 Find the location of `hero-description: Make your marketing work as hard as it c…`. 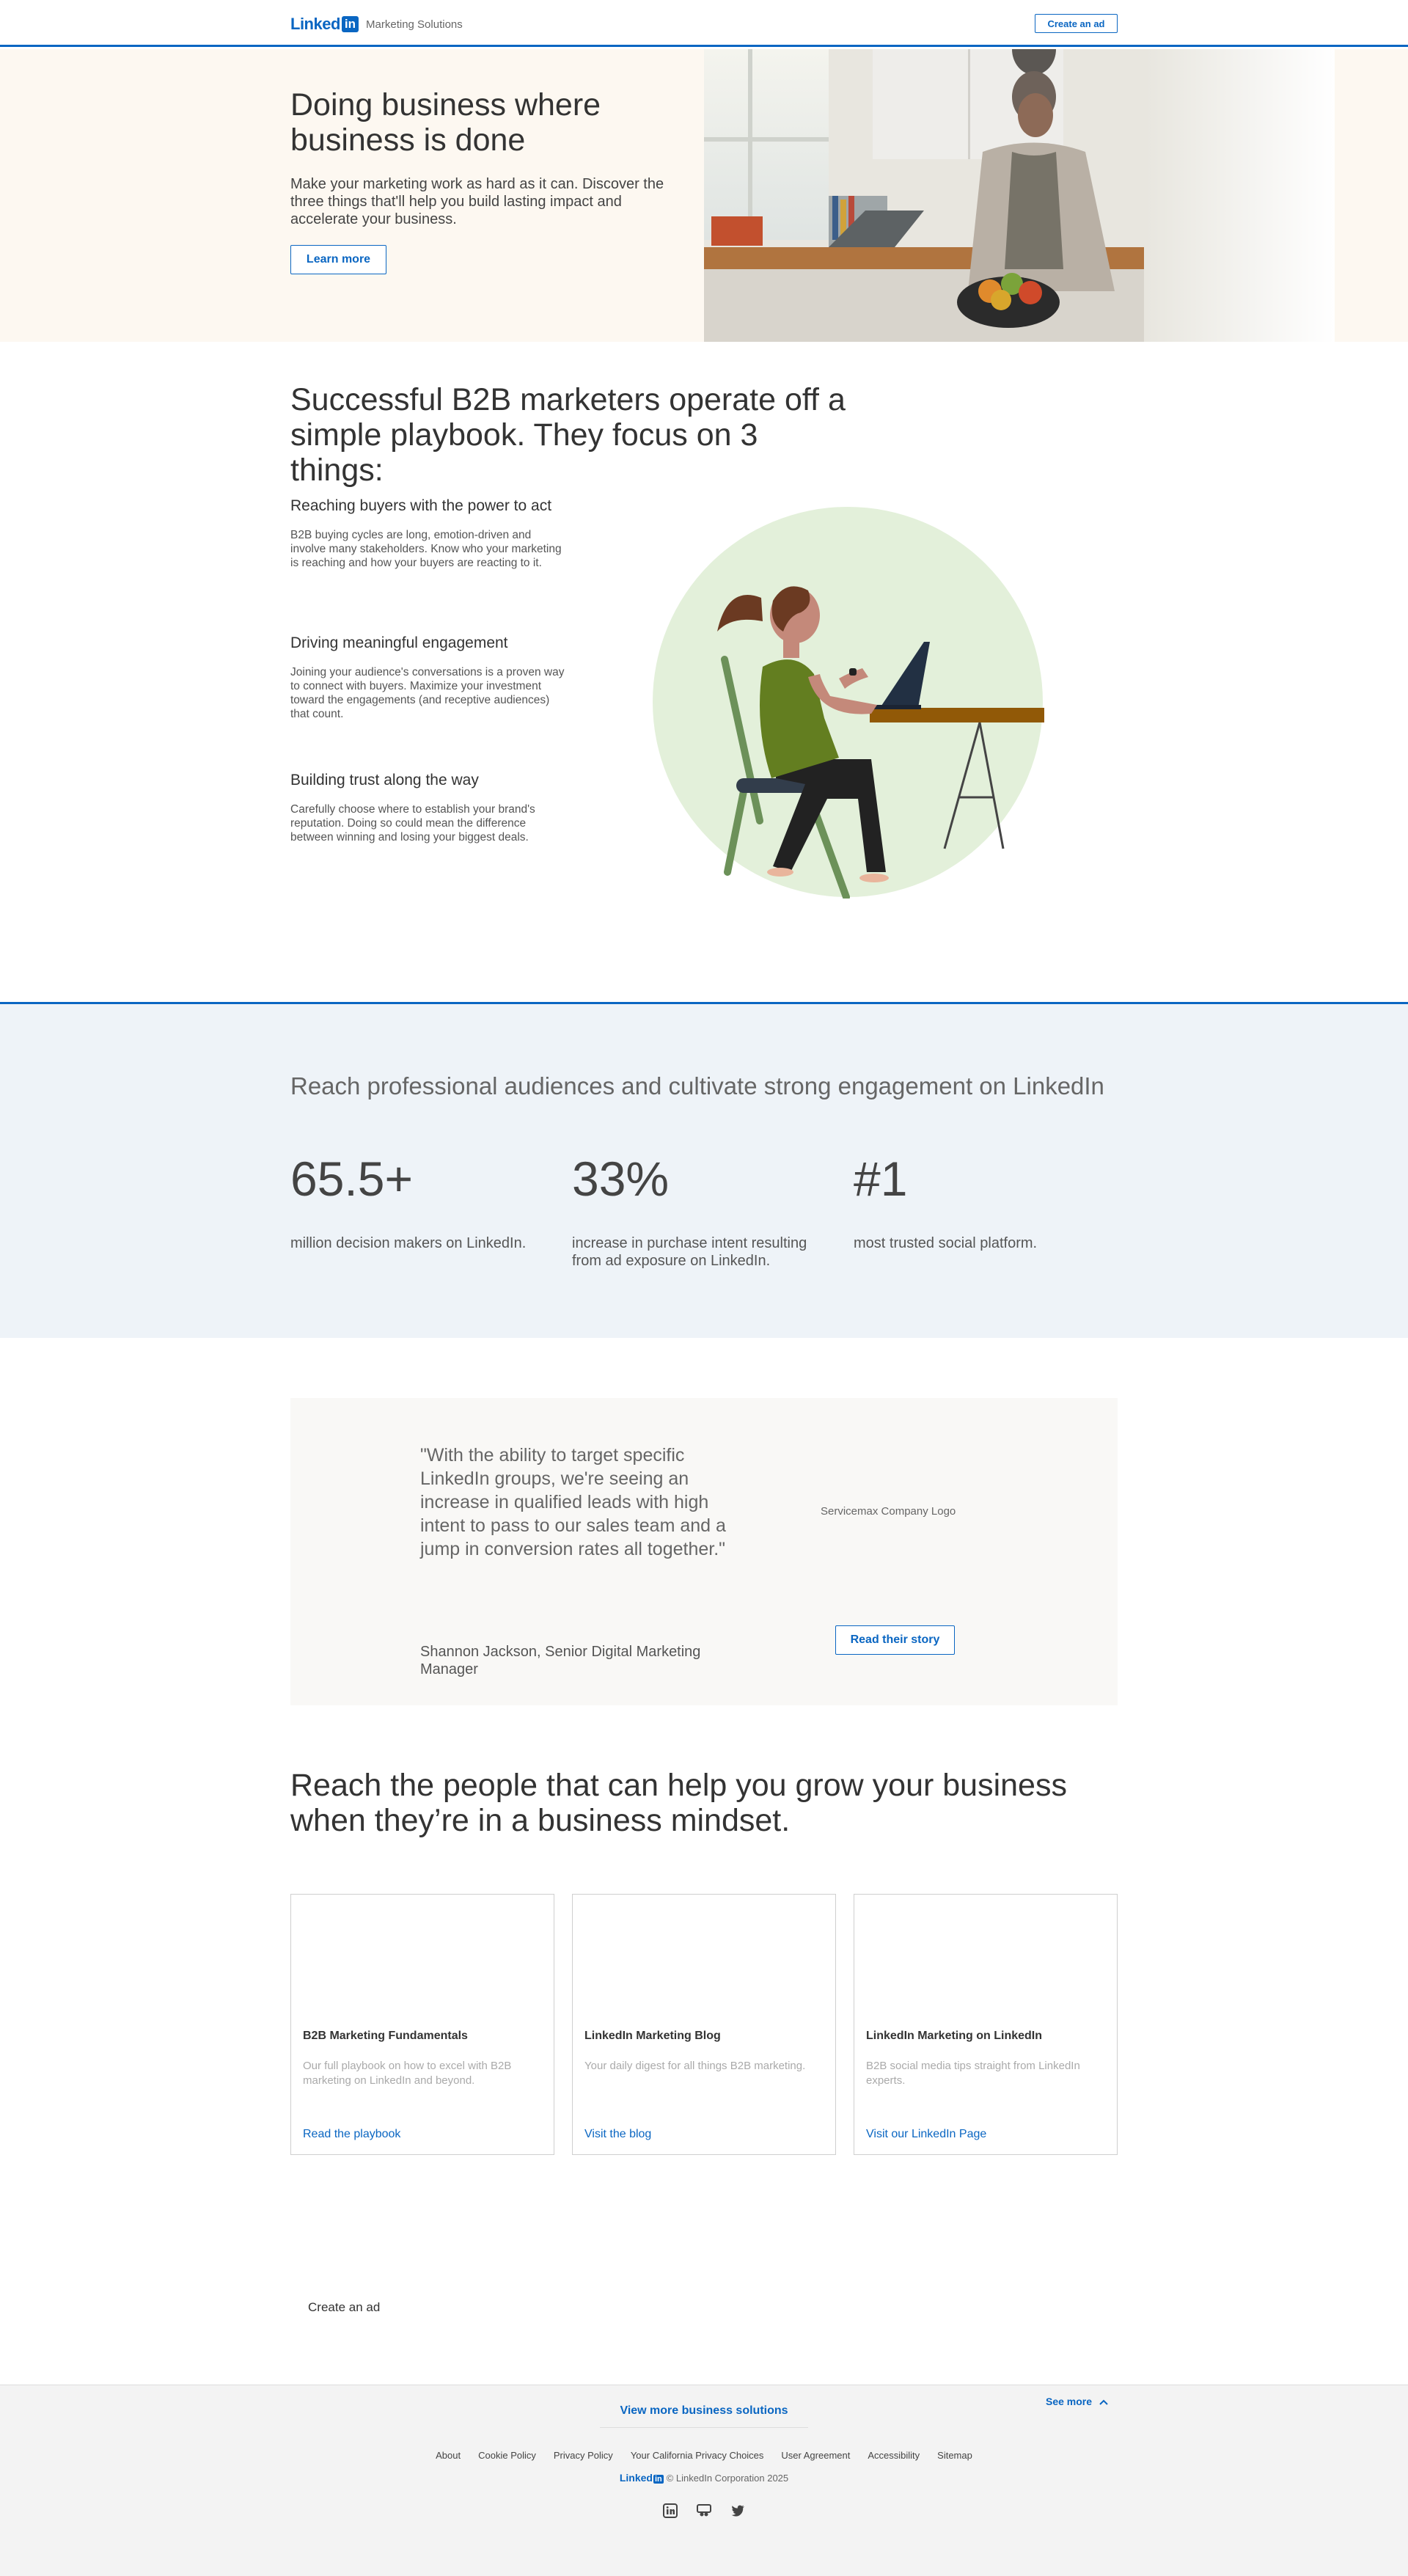

hero-description: Make your marketing work as hard as it c… is located at coordinates (477, 201).